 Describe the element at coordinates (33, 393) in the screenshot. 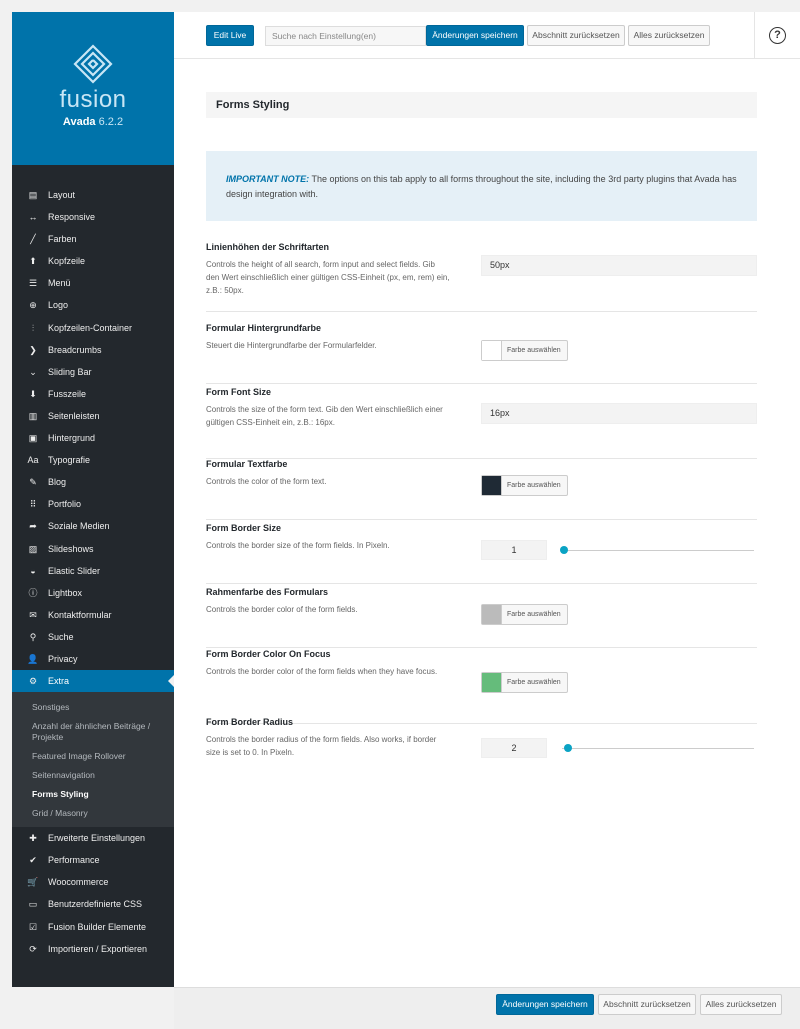

I see `arrow-down-icon: ⬇` at that location.